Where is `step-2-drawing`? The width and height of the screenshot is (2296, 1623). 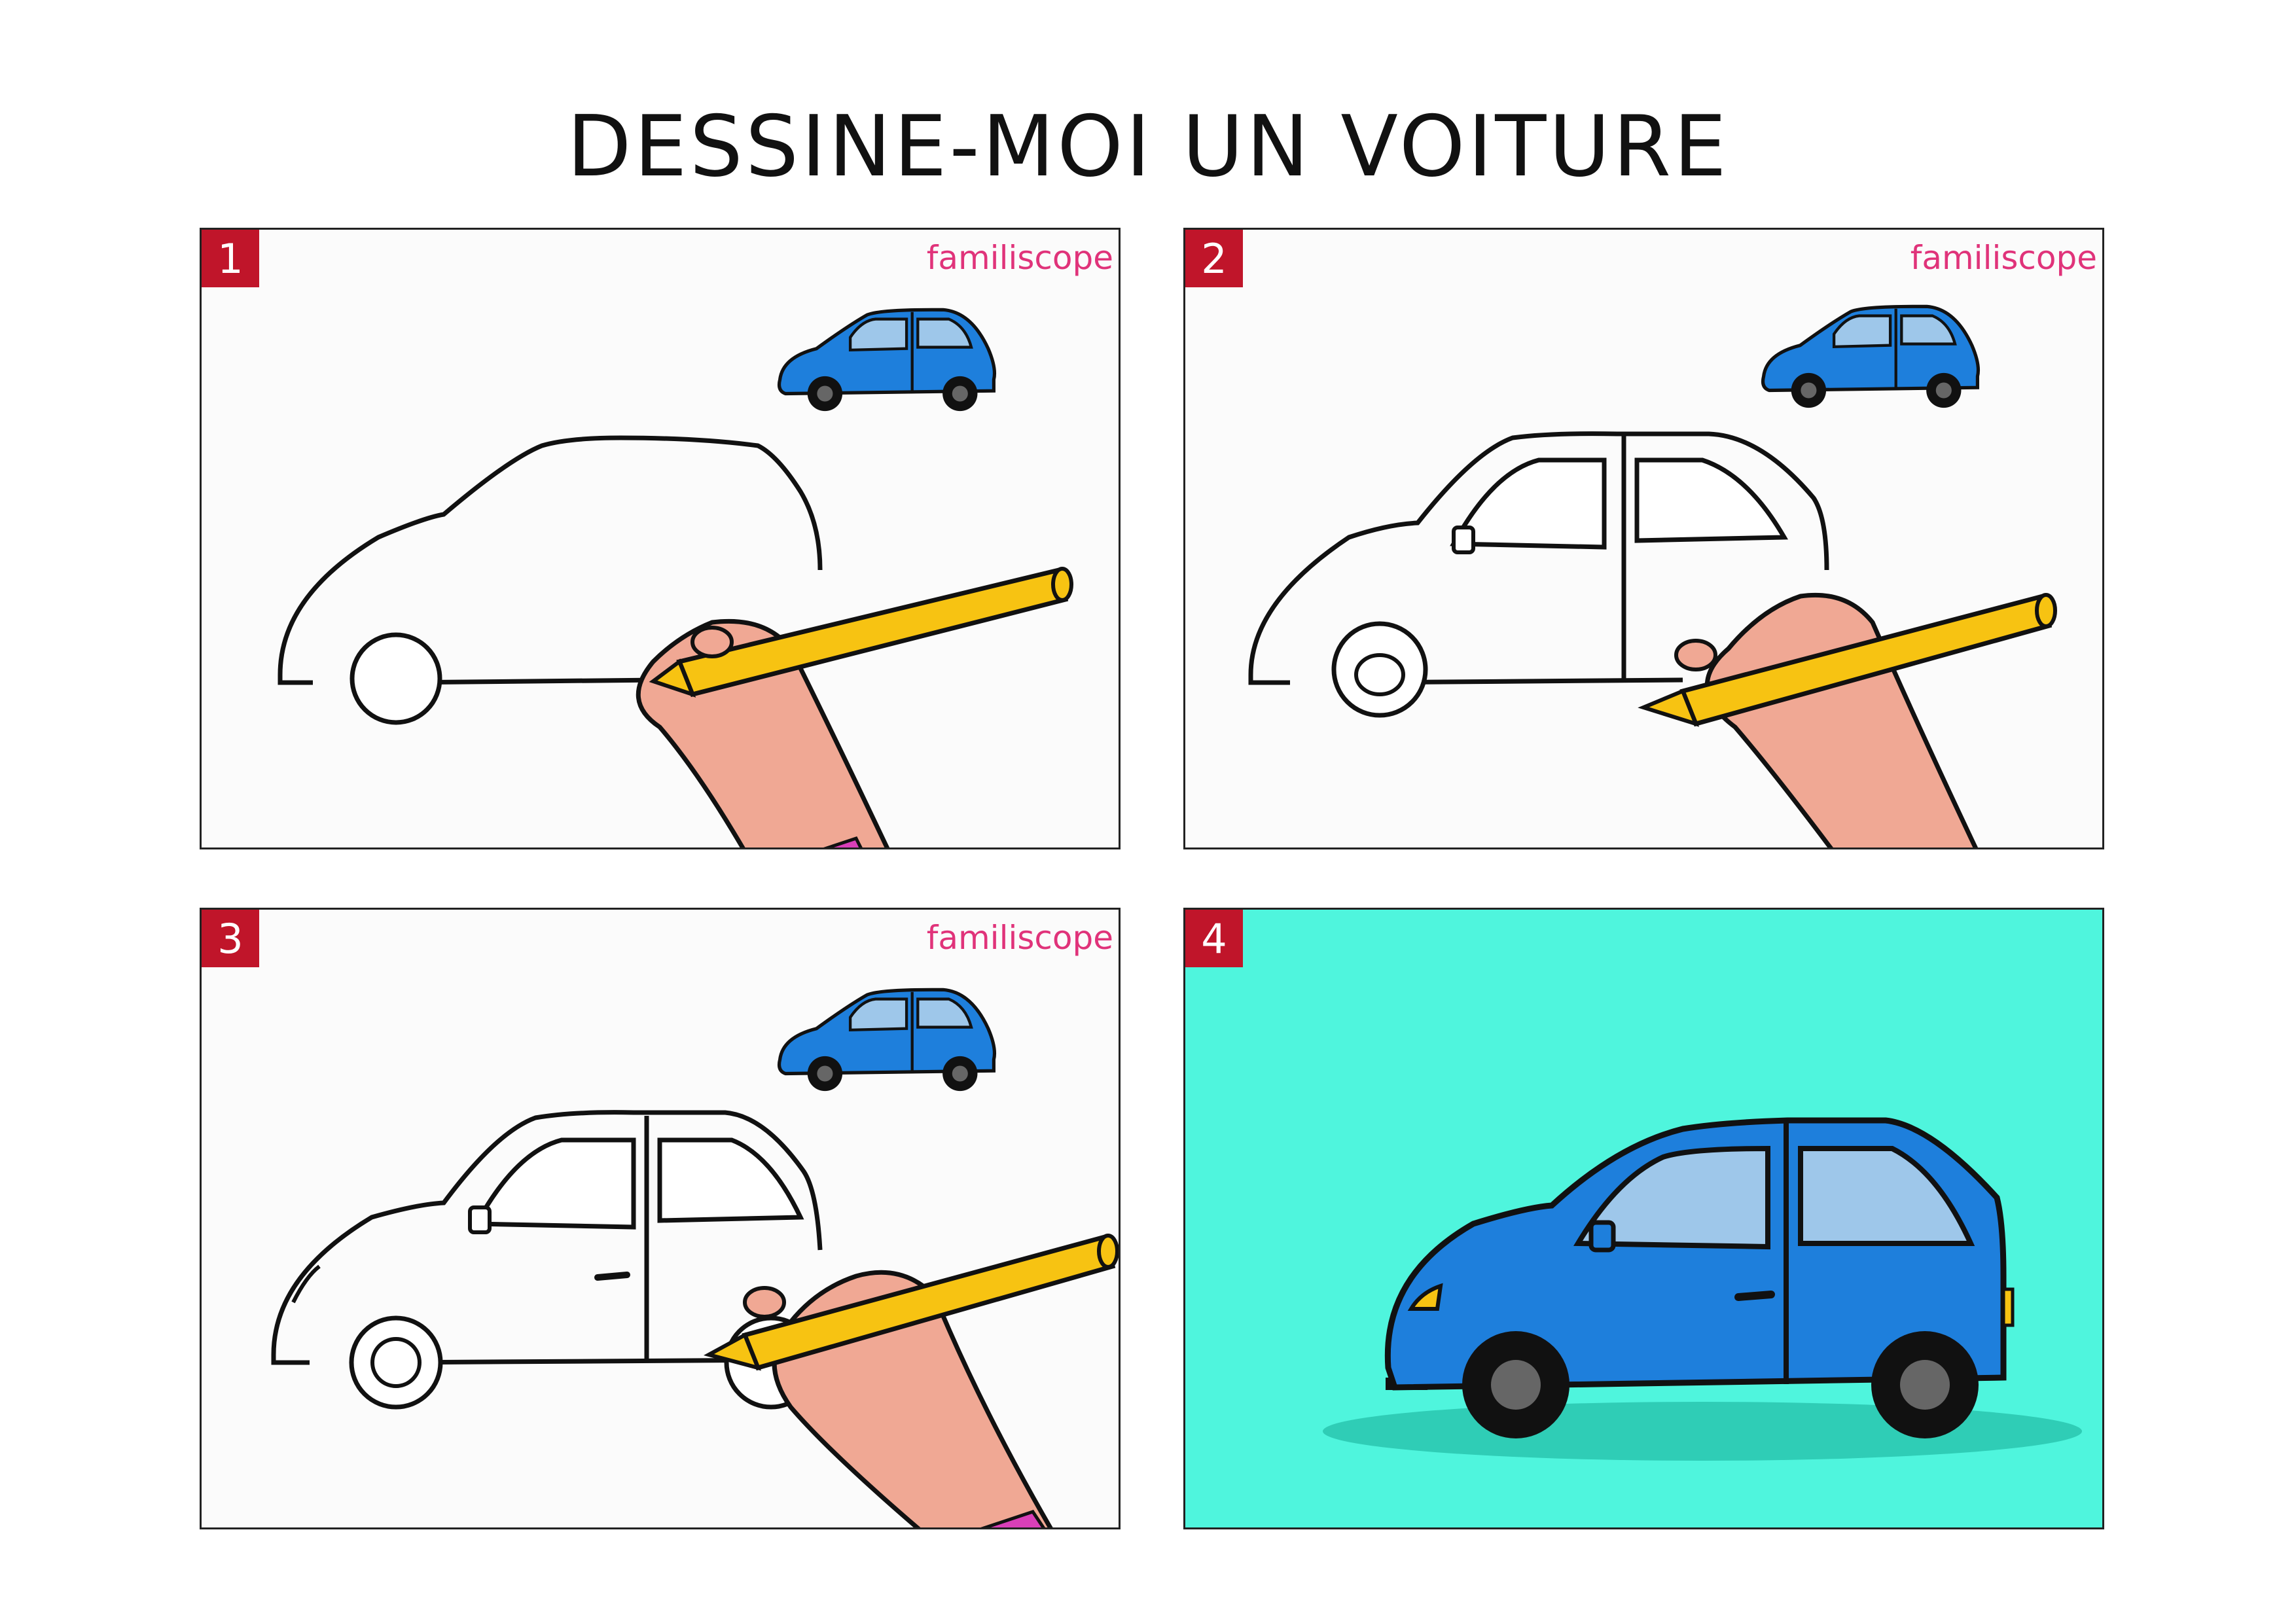 step-2-drawing is located at coordinates (1652, 575).